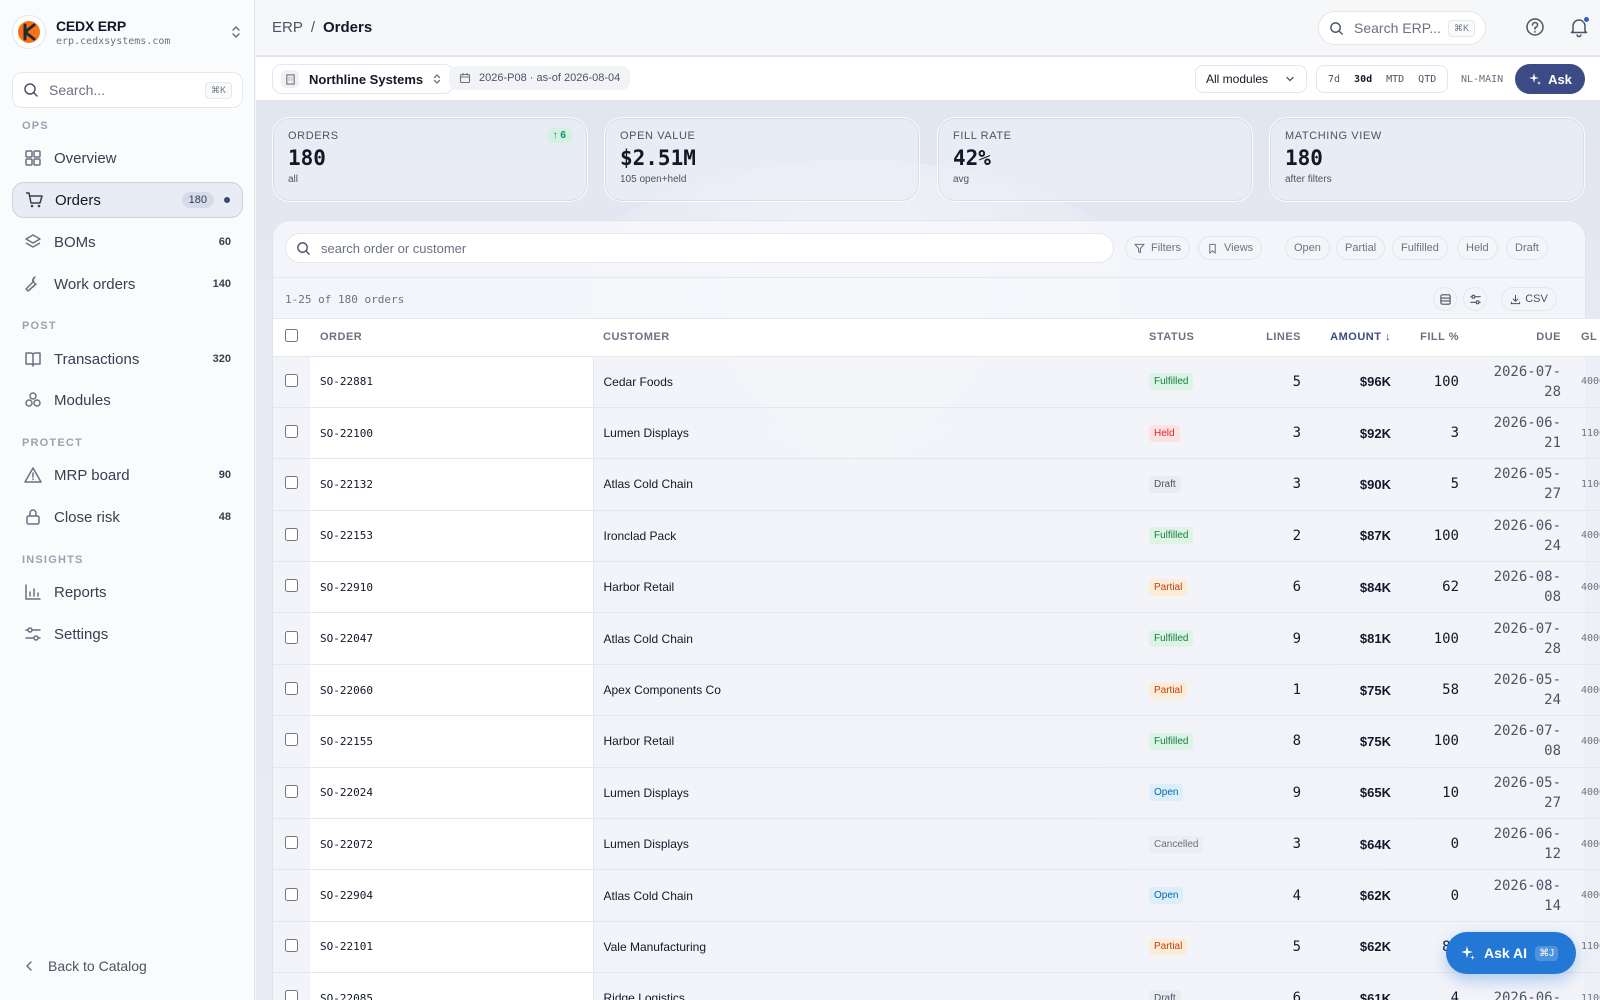 This screenshot has height=1000, width=1600. Describe the element at coordinates (1527, 248) in the screenshot. I see `status-chip-draft: Draft` at that location.